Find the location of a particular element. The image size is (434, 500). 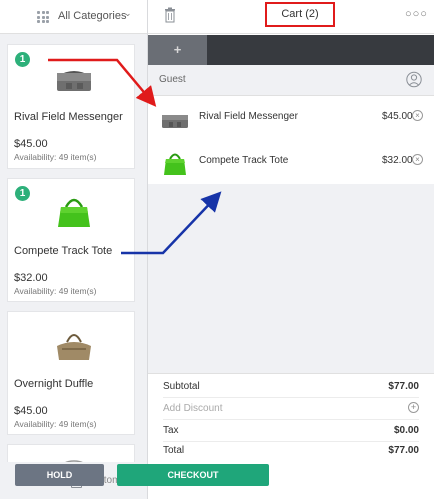

tax-row: Tax $0.00 is located at coordinates (291, 431).